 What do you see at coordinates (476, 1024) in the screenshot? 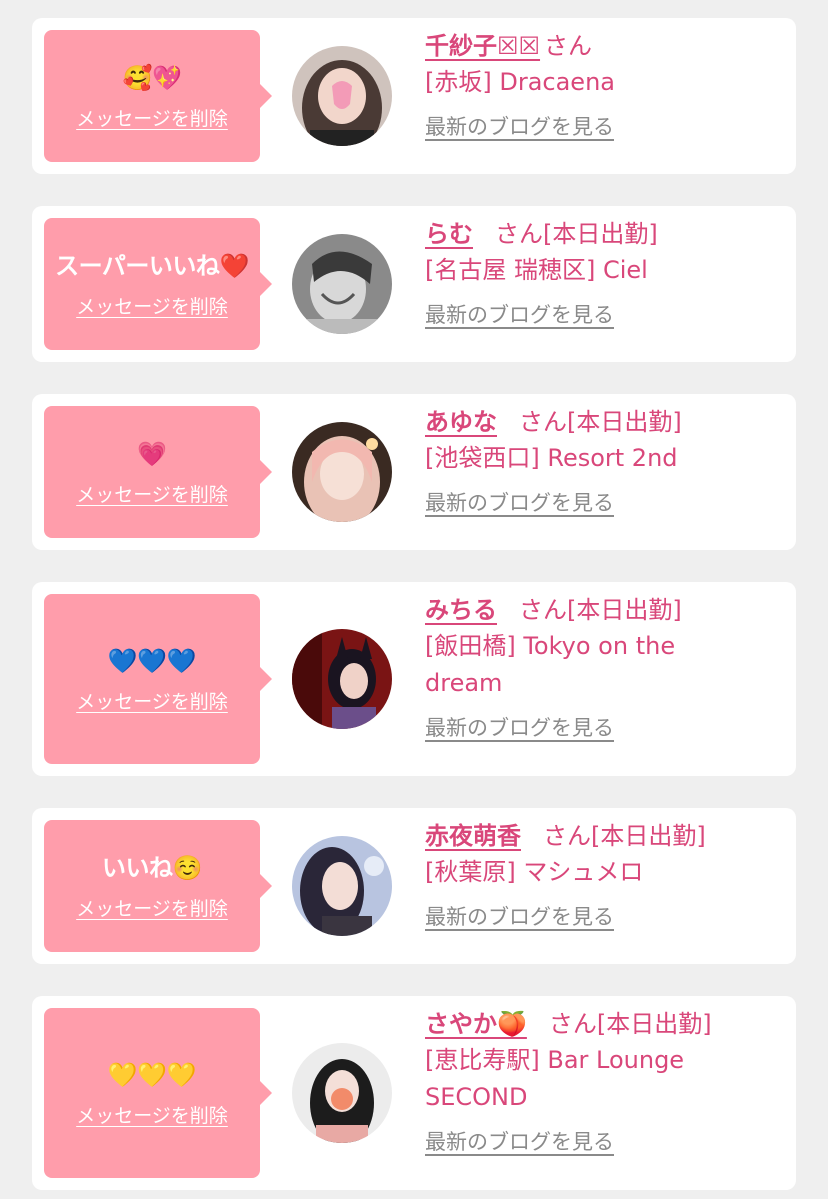
I see `user-name-link: さやか🍑` at bounding box center [476, 1024].